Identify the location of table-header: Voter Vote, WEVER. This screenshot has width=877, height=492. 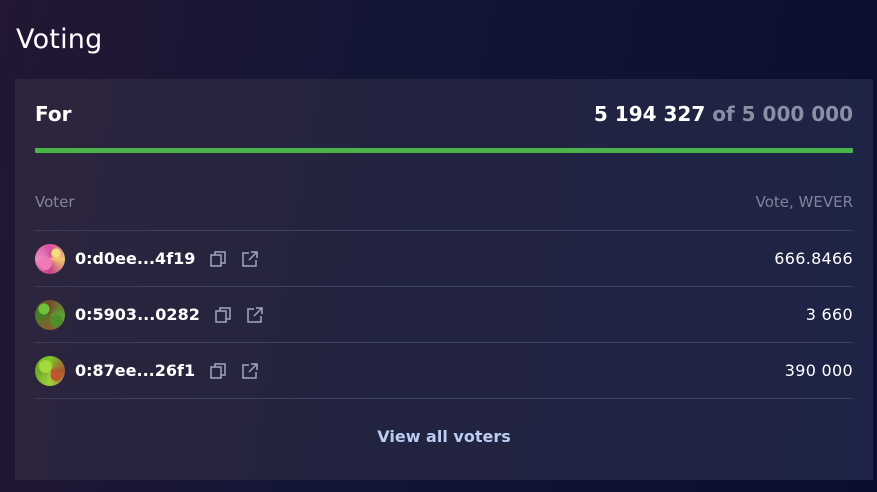
(444, 212).